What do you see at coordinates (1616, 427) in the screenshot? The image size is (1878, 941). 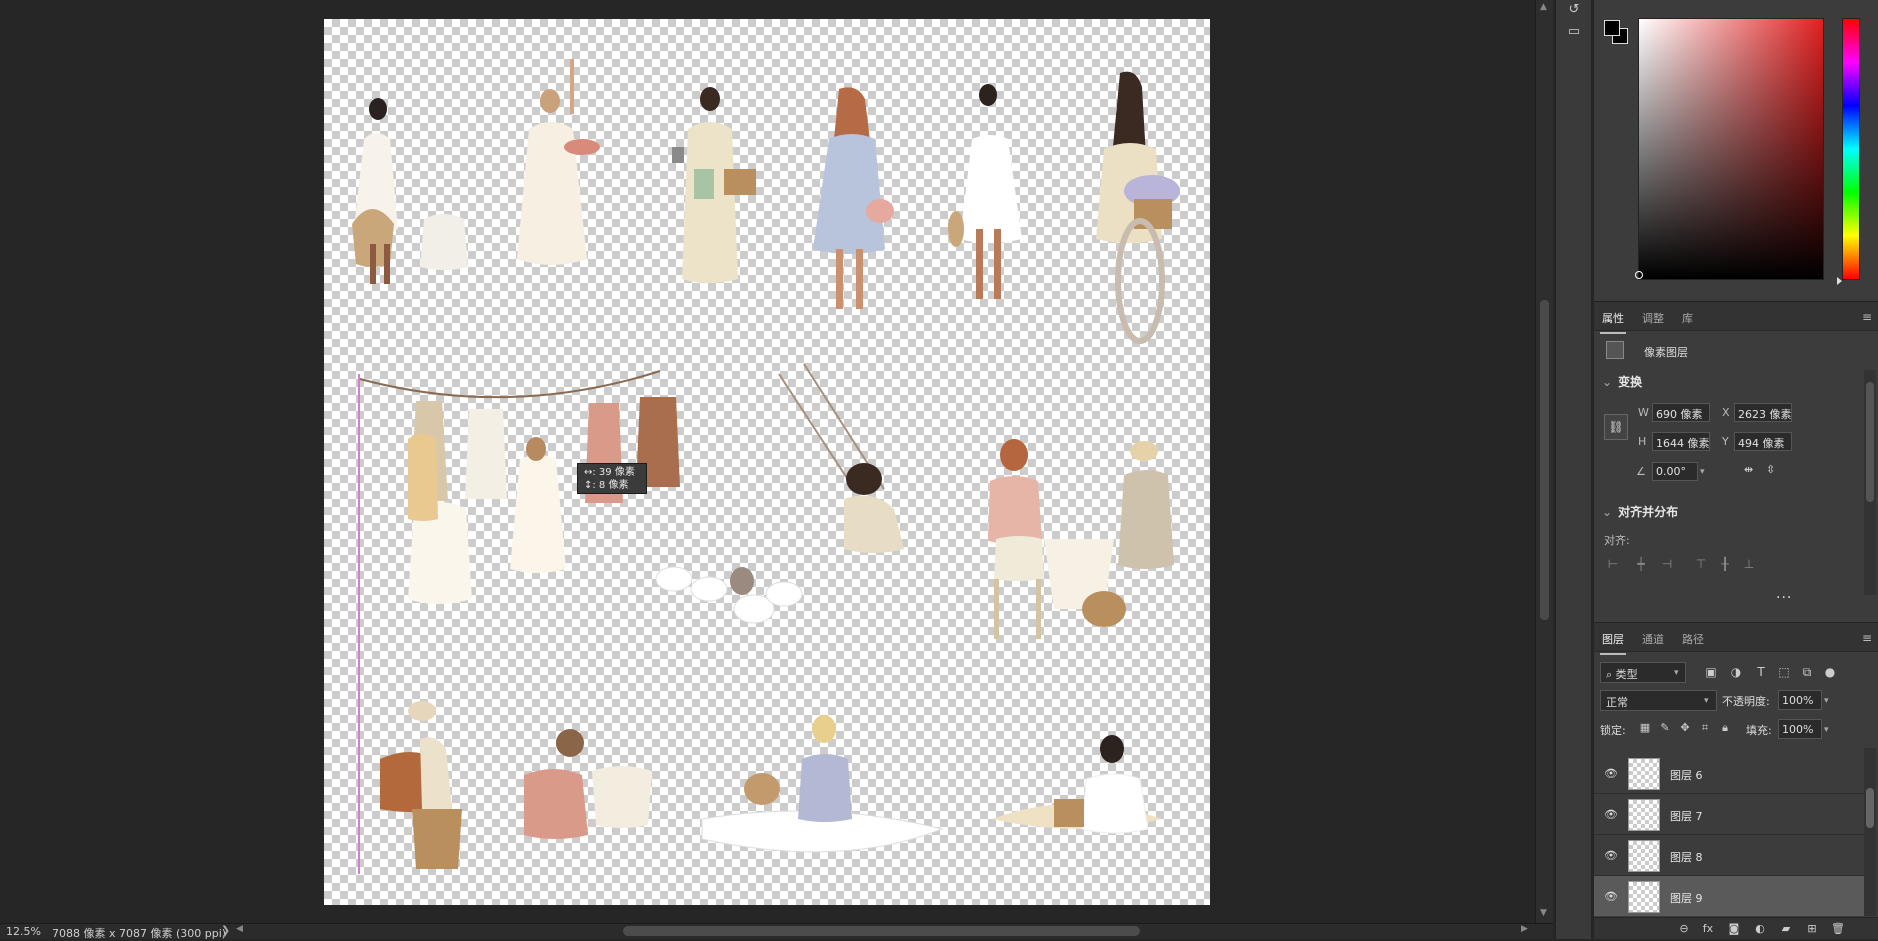 I see `link-dimensions-icon: ⛓` at bounding box center [1616, 427].